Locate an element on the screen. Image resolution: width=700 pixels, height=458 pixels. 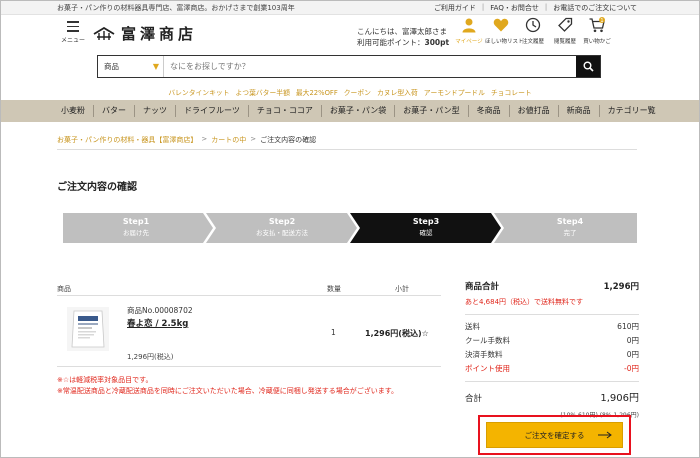
search-button is located at coordinates (588, 66).